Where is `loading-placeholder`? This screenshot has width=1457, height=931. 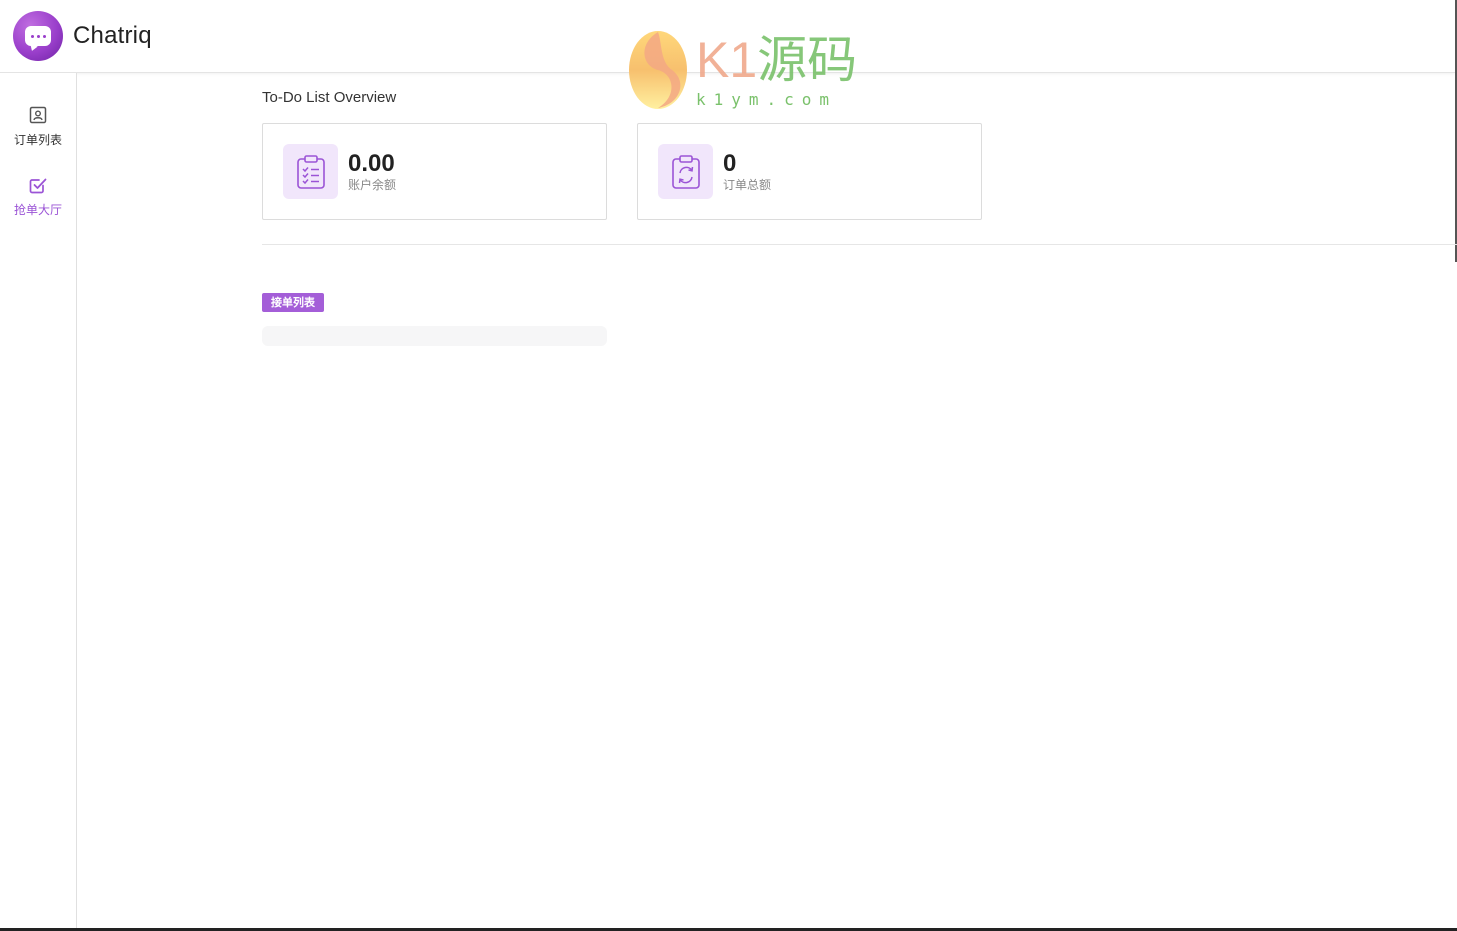
loading-placeholder is located at coordinates (434, 336).